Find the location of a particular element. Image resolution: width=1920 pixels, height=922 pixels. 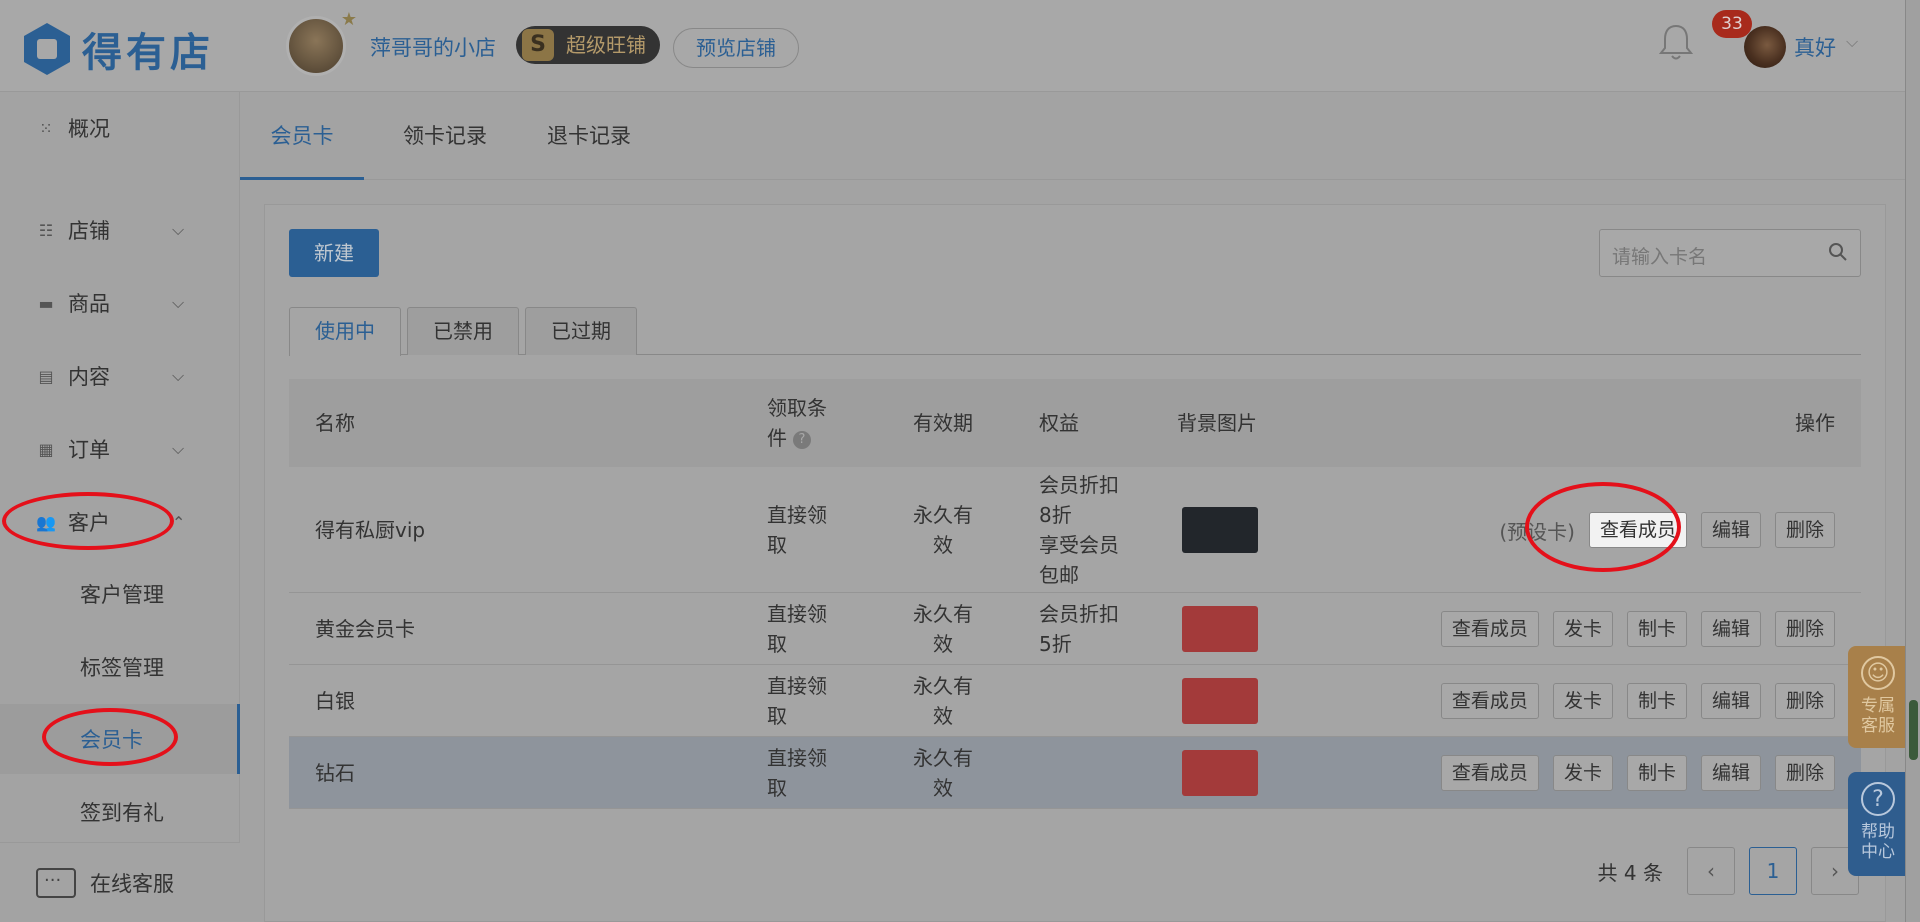

chat-icon is located at coordinates (56, 882).